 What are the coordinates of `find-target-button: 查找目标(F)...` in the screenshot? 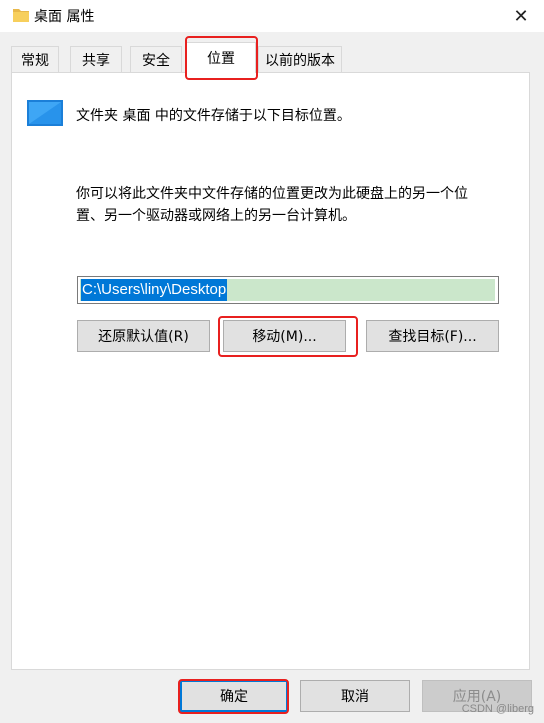 It's located at (432, 336).